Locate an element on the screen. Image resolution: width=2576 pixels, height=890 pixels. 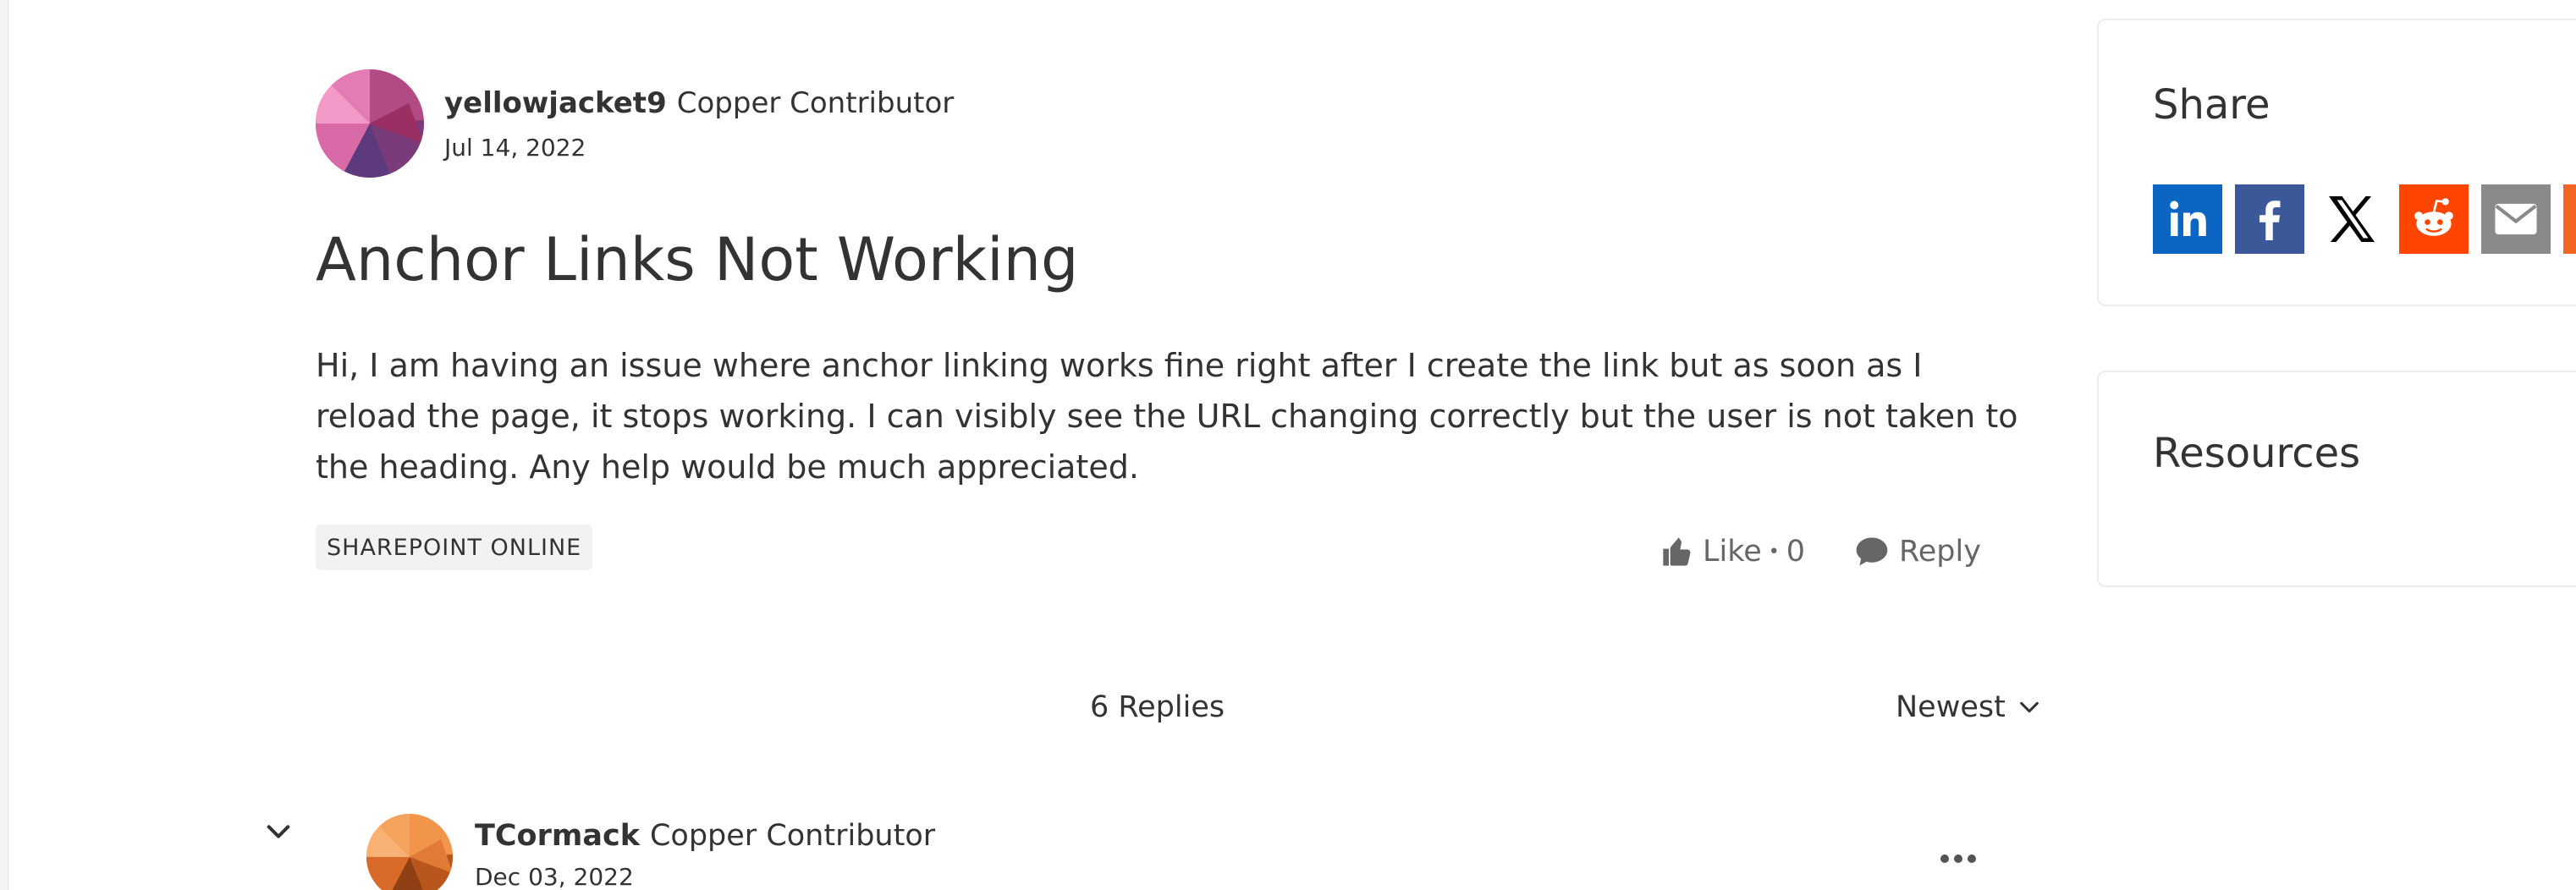
facebook-icon is located at coordinates (2269, 219).